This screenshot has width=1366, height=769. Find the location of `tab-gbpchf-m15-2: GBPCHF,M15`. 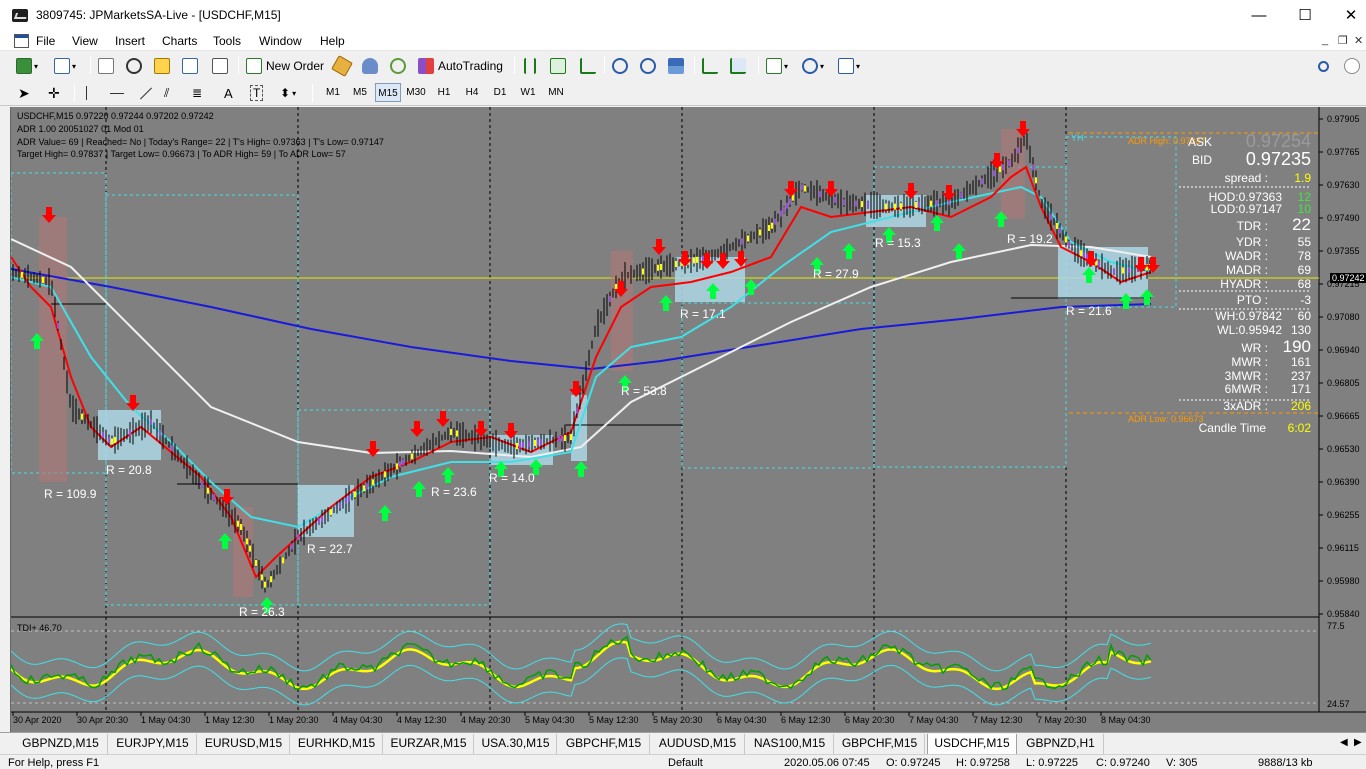

tab-gbpchf-m15-2: GBPCHF,M15 is located at coordinates (880, 744).